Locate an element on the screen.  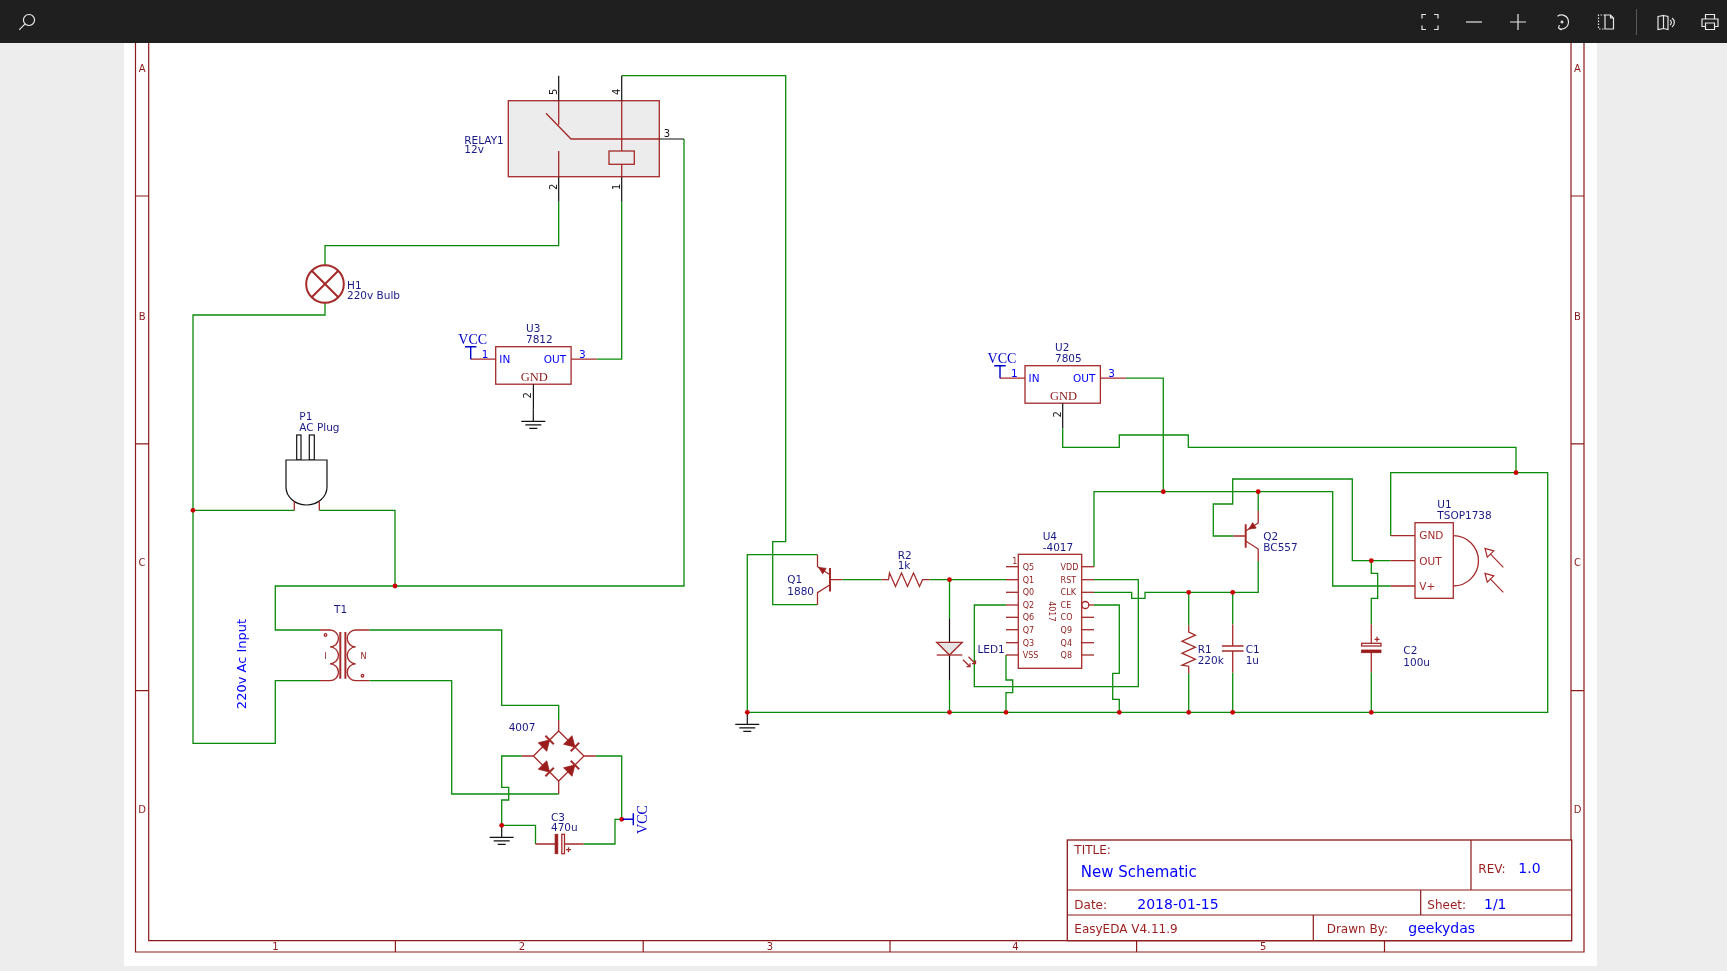
value-label: 1k is located at coordinates (904, 565).